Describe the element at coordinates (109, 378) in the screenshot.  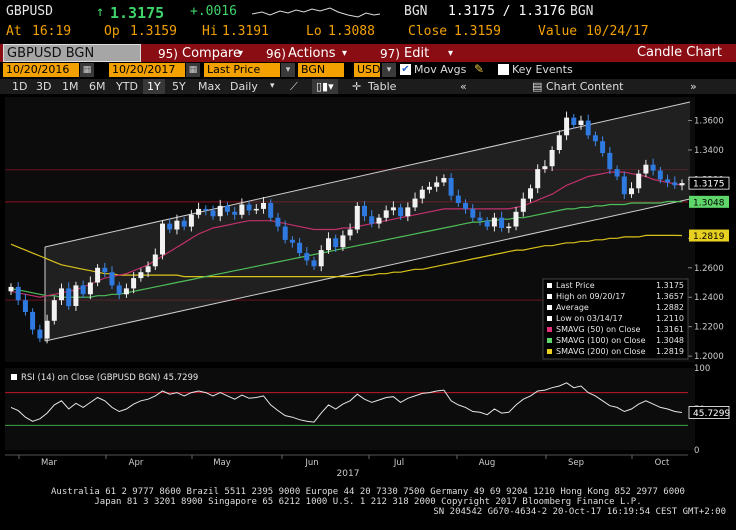
I see `rsi-label: RSI (14) on Close (GBPUSD BGN) 45.7299` at that location.